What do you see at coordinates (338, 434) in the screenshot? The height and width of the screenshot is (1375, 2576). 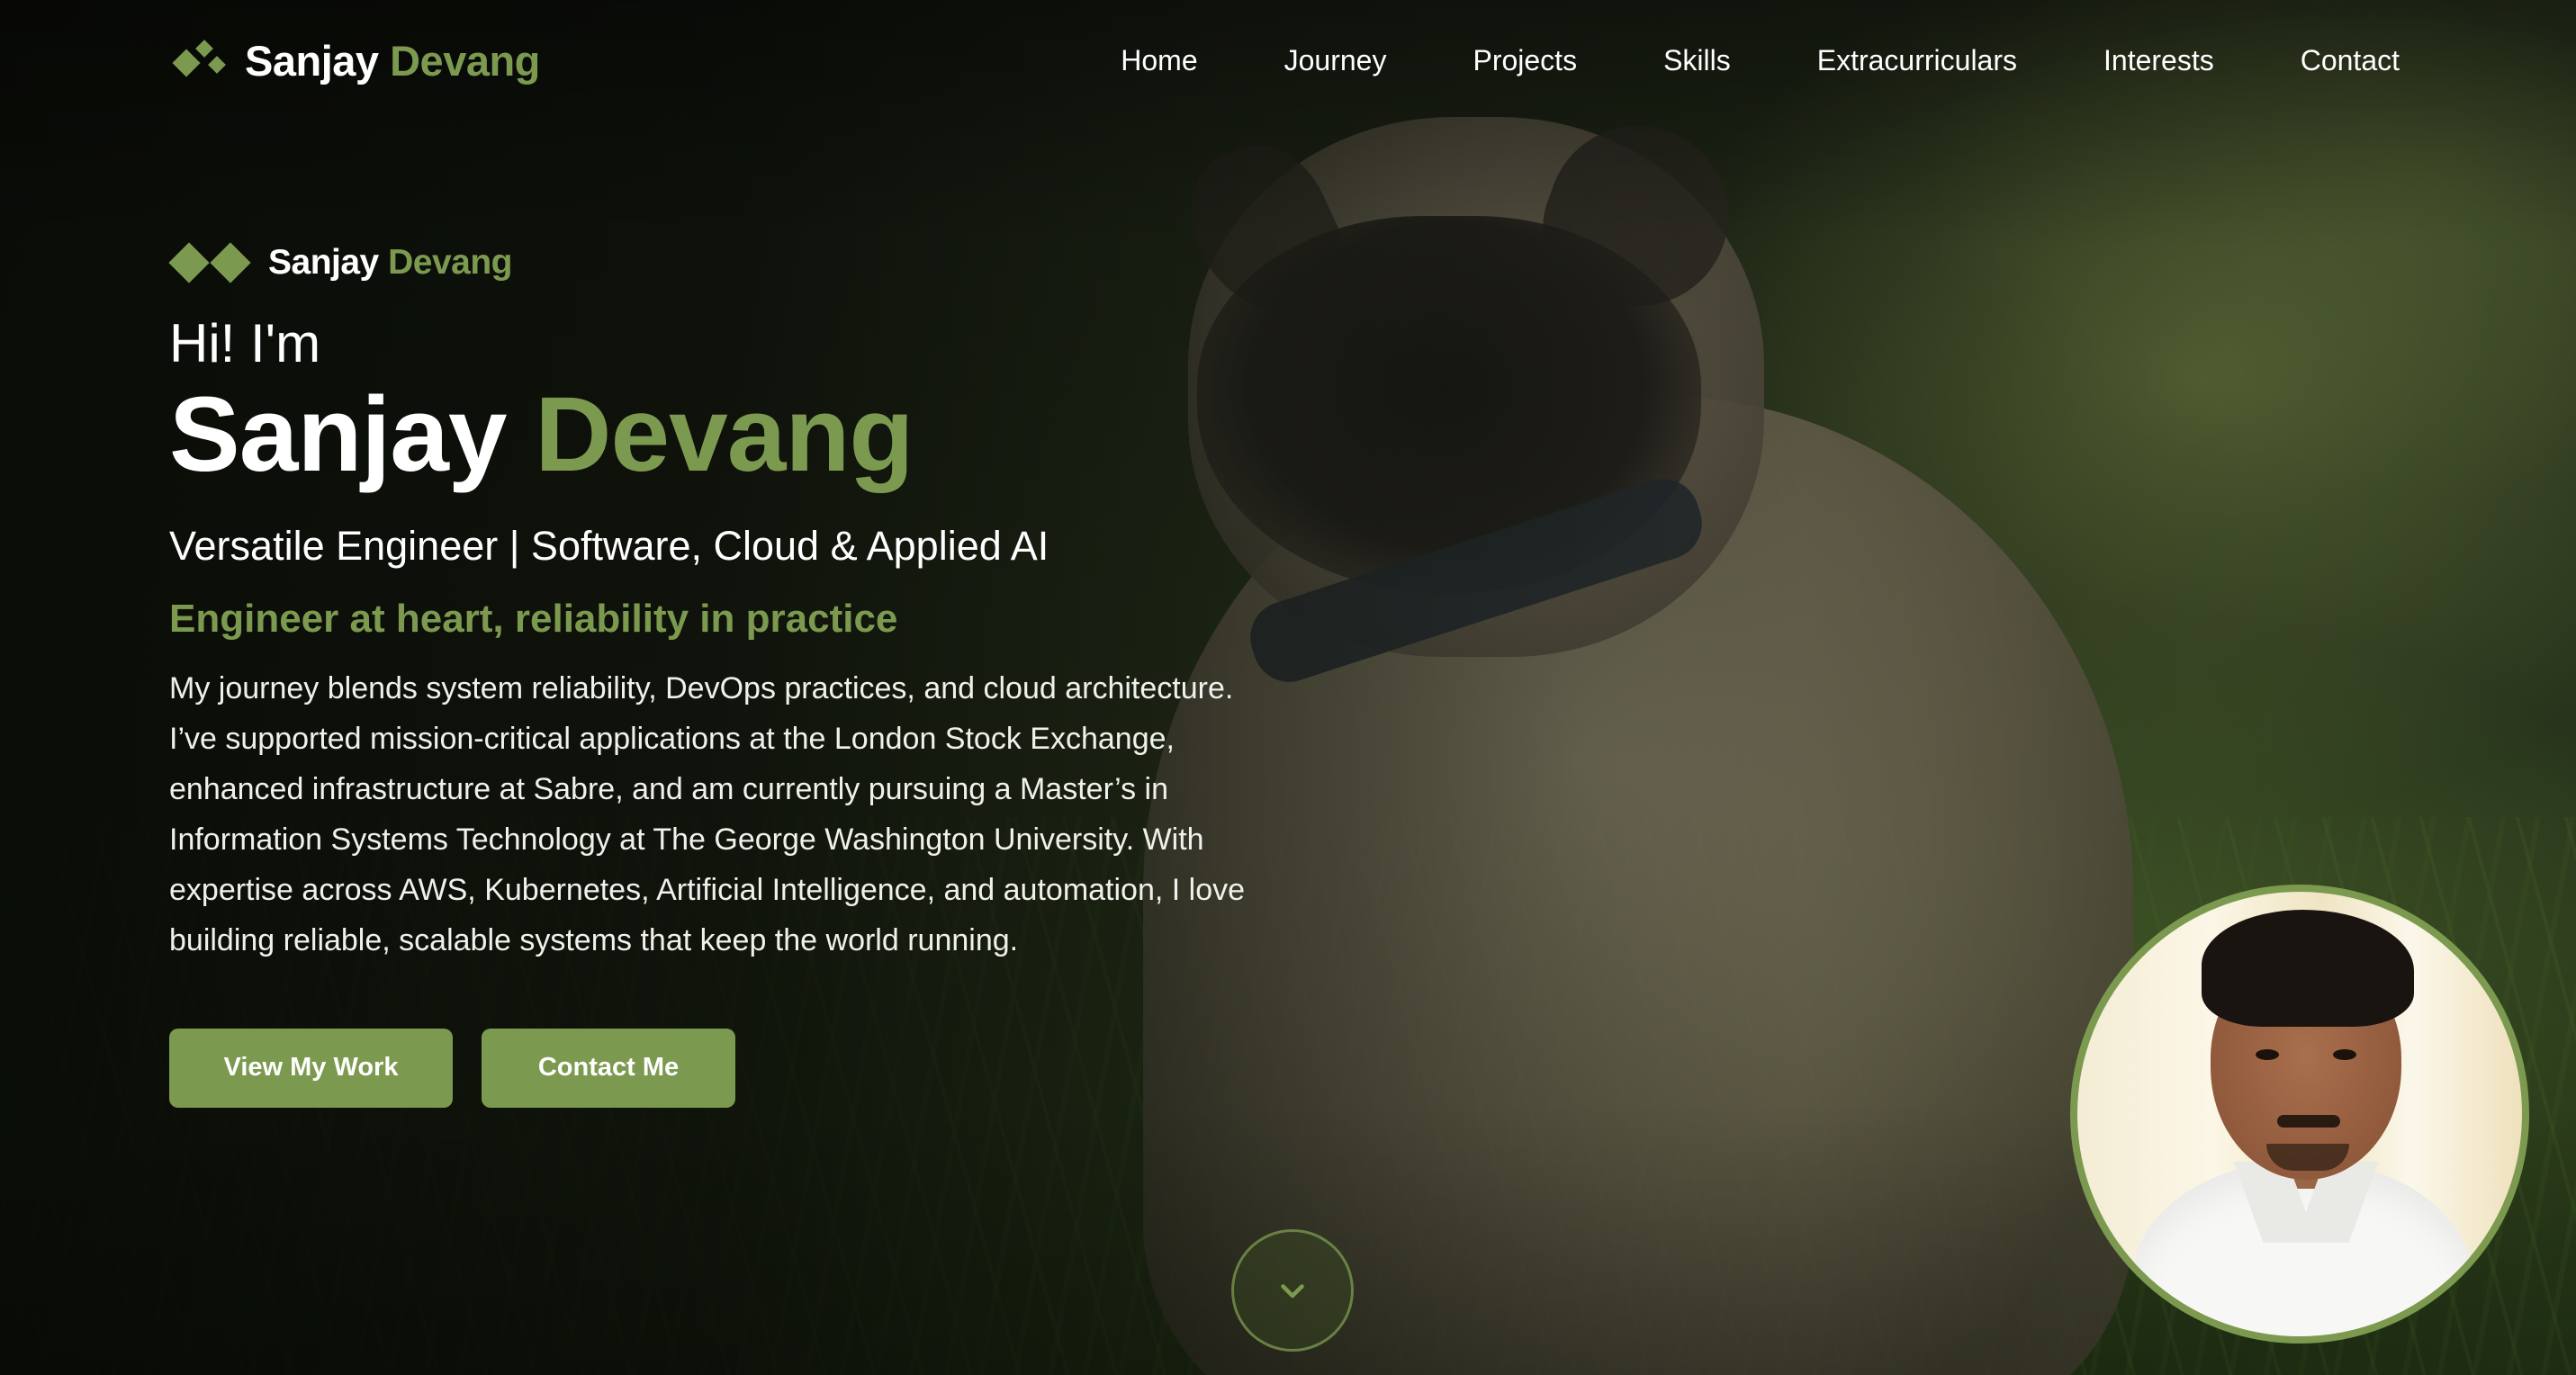 I see `hero-first-name: Sanjay` at bounding box center [338, 434].